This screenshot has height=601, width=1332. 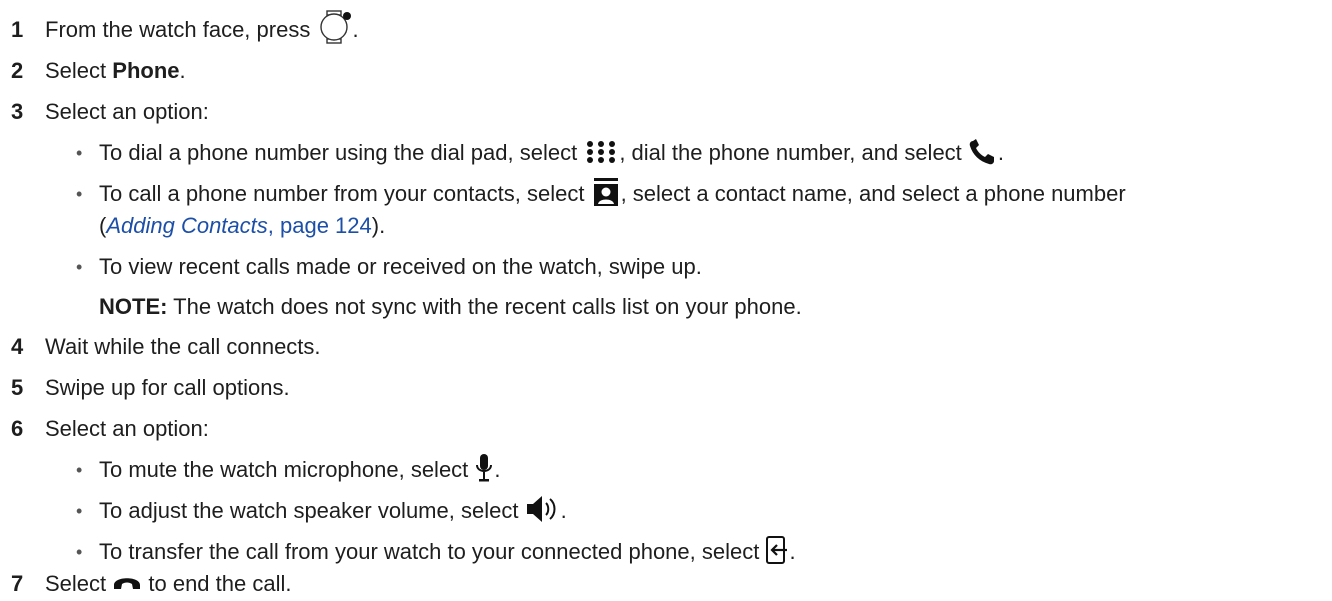 I want to click on adding-contacts-link: Adding Contacts, page 124, so click(x=238, y=225).